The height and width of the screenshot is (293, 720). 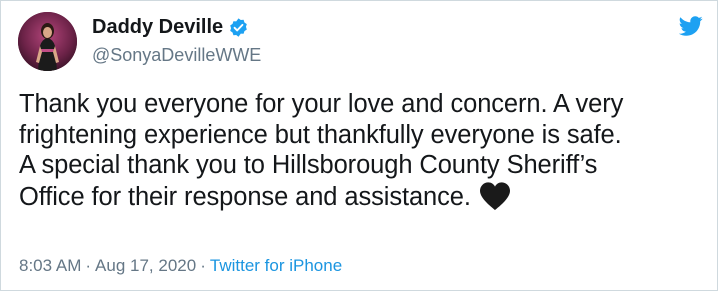 I want to click on verified-badge-icon, so click(x=238, y=27).